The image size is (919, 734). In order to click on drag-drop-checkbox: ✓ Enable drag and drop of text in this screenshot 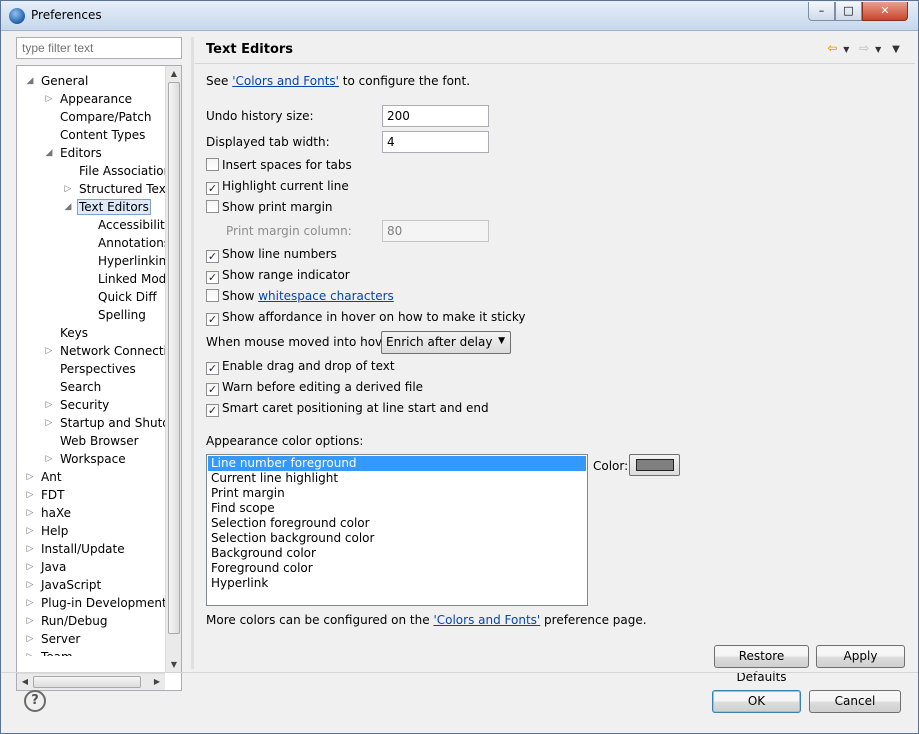, I will do `click(300, 366)`.